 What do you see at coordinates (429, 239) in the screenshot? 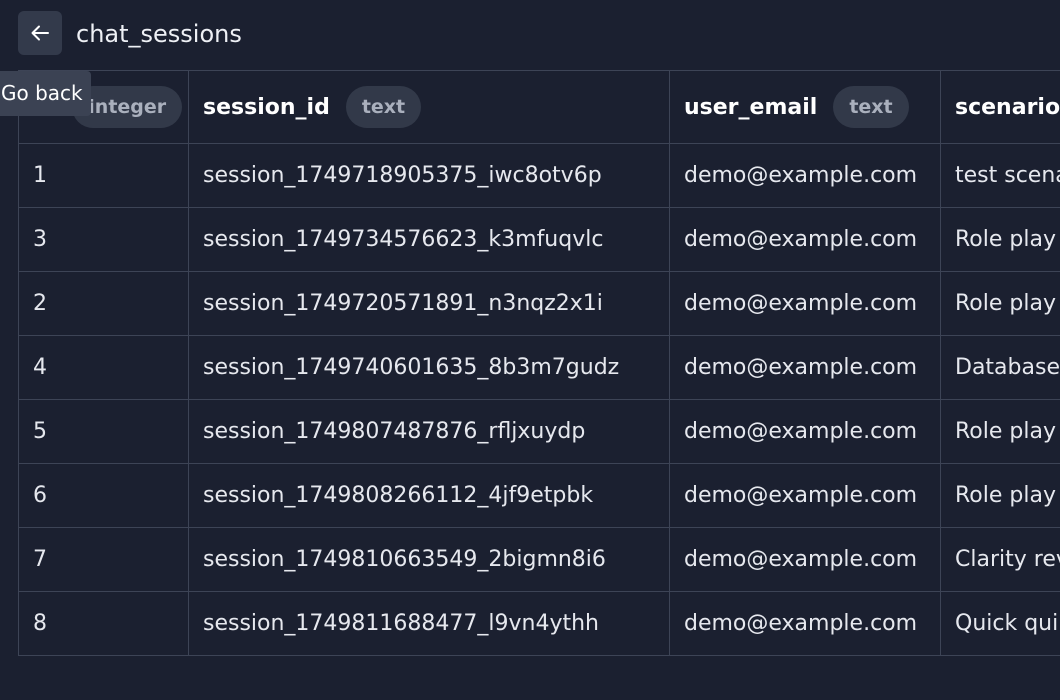
I see `cell-session-id: session_1749734576623_k3mfuqvlc` at bounding box center [429, 239].